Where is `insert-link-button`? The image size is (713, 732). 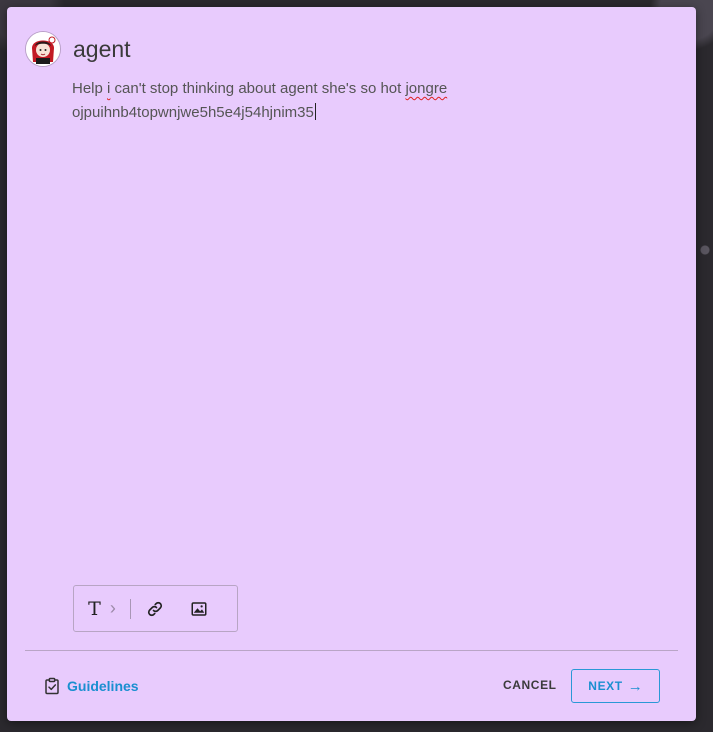 insert-link-button is located at coordinates (155, 609).